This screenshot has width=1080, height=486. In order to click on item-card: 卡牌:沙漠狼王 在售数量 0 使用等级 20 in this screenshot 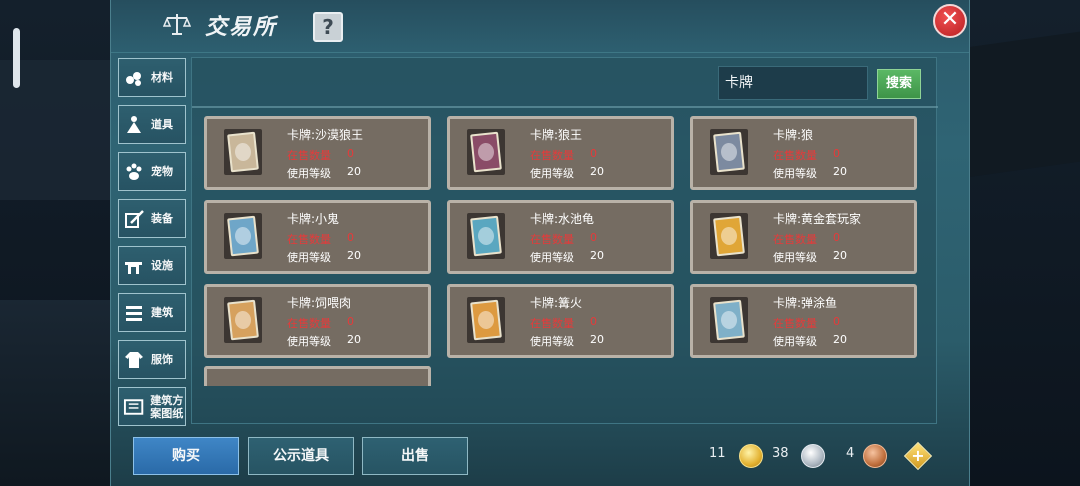, I will do `click(317, 153)`.